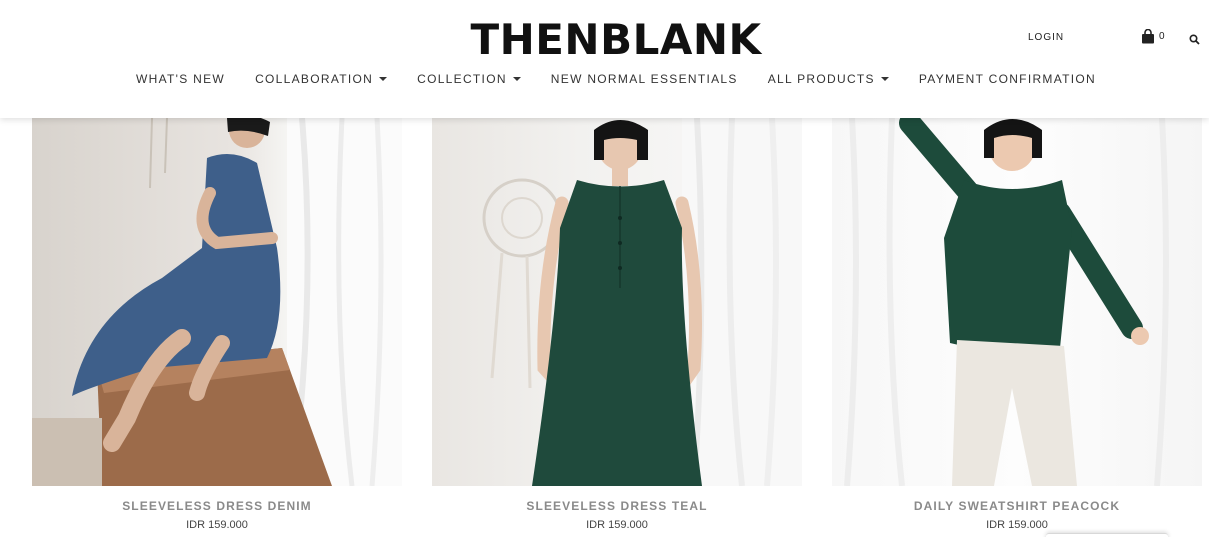  What do you see at coordinates (1148, 36) in the screenshot?
I see `shopping-bag-icon` at bounding box center [1148, 36].